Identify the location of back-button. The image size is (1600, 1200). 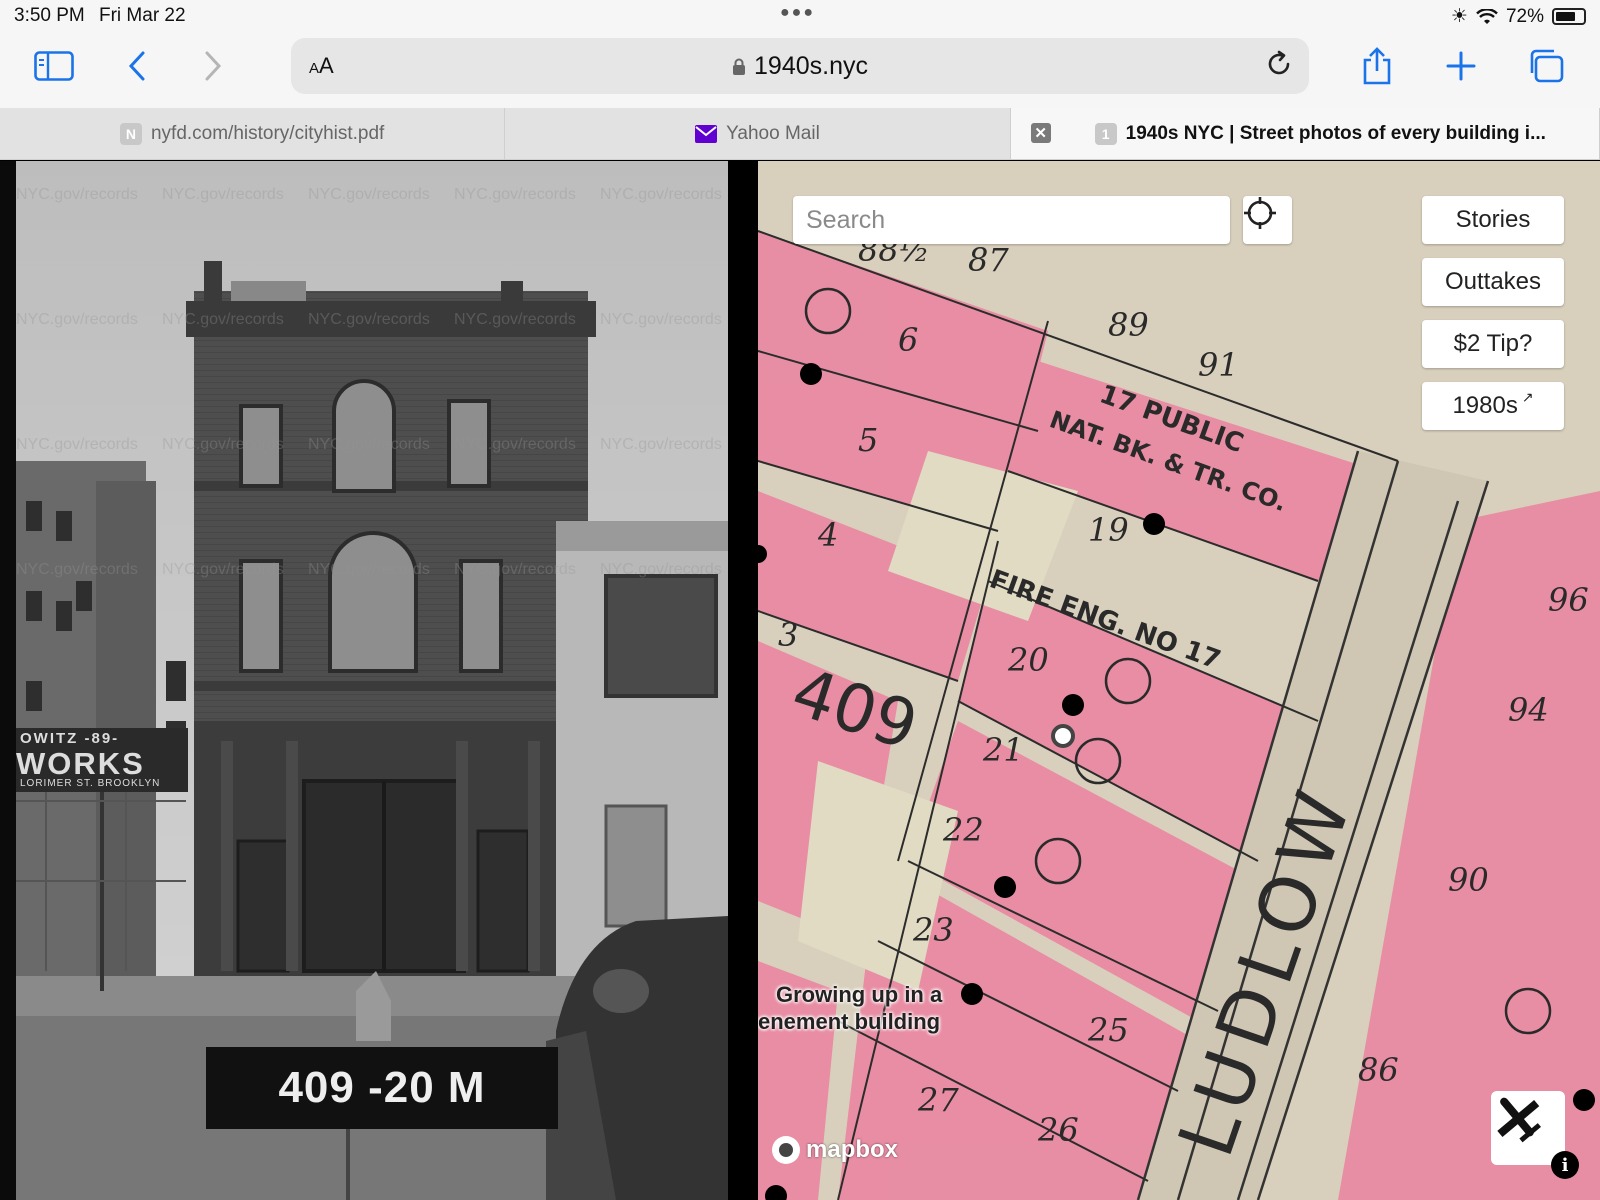
(137, 66).